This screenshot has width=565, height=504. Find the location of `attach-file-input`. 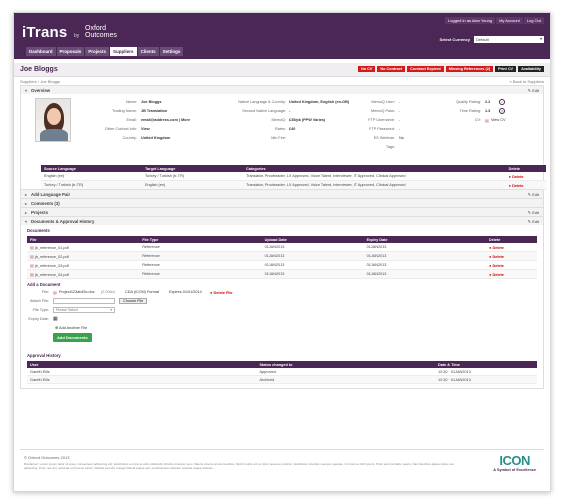

attach-file-input is located at coordinates (84, 301).